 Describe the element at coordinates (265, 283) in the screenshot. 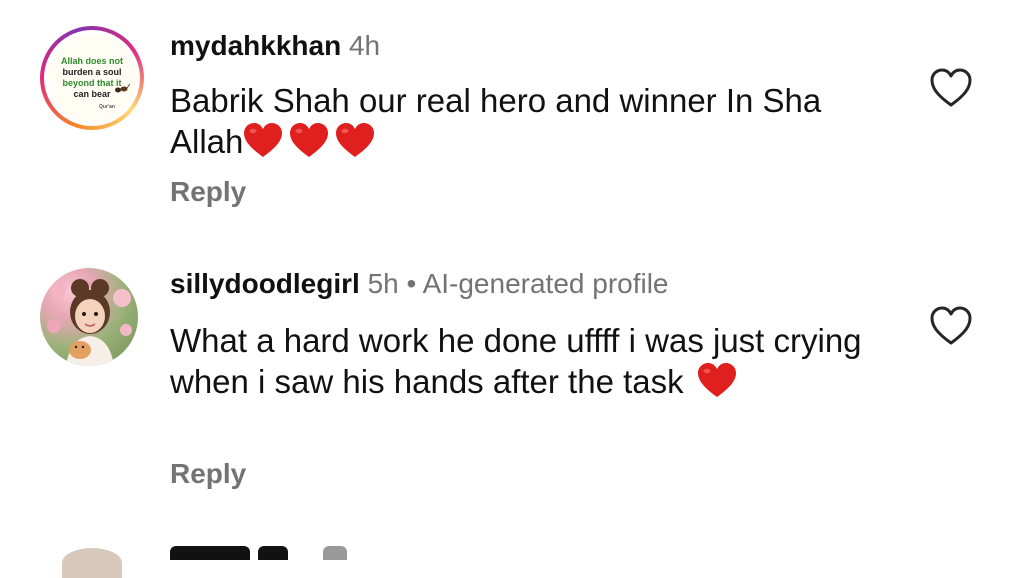

I see `username: sillydoodlegirl` at that location.